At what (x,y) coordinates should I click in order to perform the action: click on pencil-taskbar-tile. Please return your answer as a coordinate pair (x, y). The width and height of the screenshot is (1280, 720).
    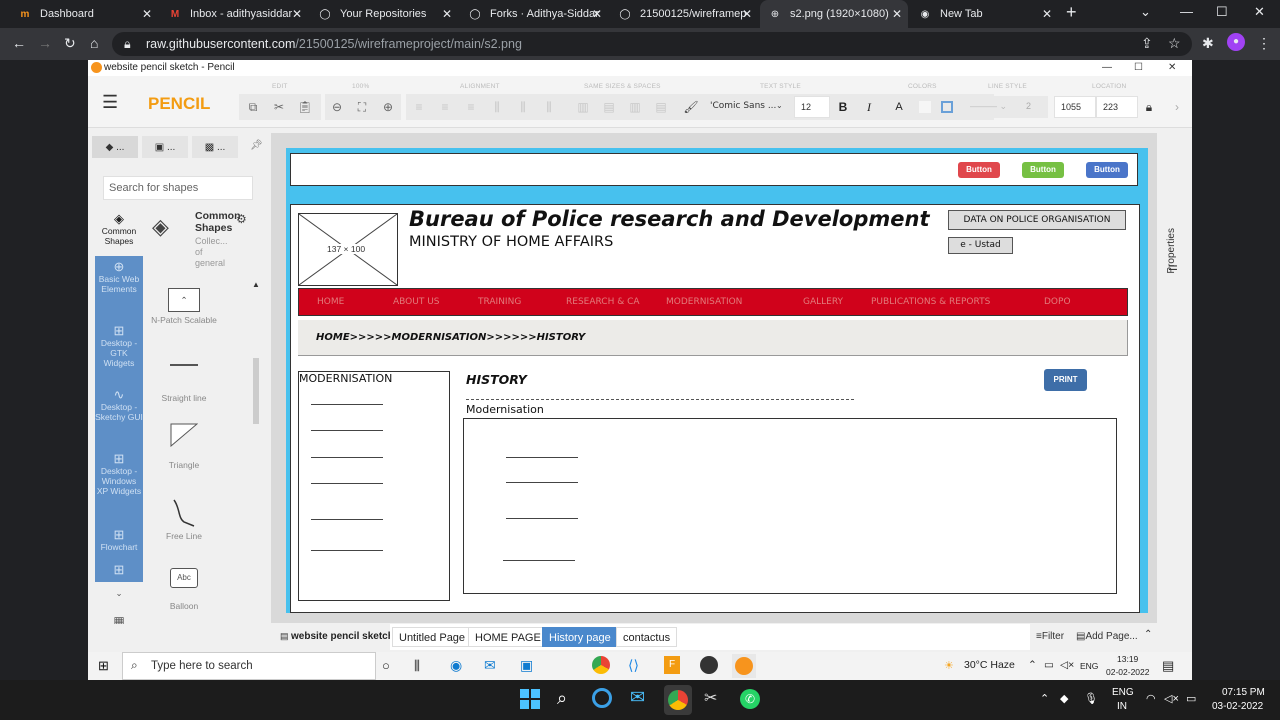
    Looking at the image, I should click on (744, 666).